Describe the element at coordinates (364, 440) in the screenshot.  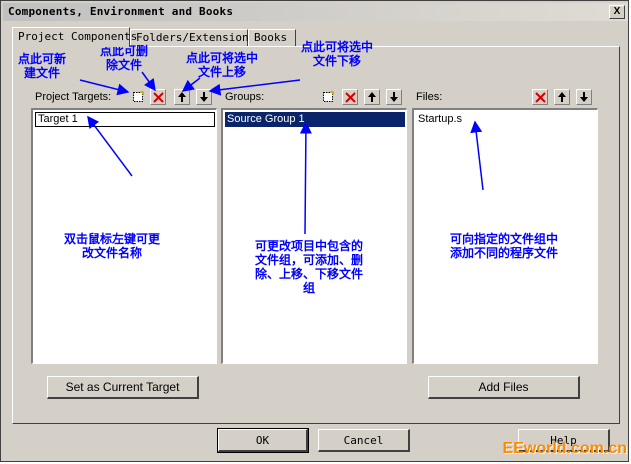
I see `cancel-button: Cancel` at that location.